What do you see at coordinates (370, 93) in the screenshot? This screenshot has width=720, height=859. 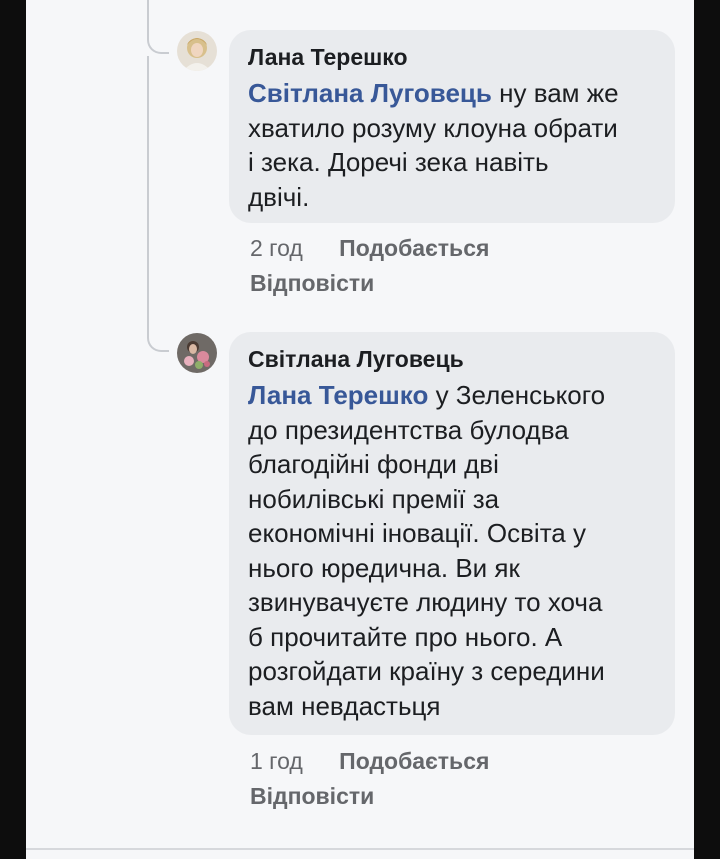 I see `mention-link: Світлана Луговець` at bounding box center [370, 93].